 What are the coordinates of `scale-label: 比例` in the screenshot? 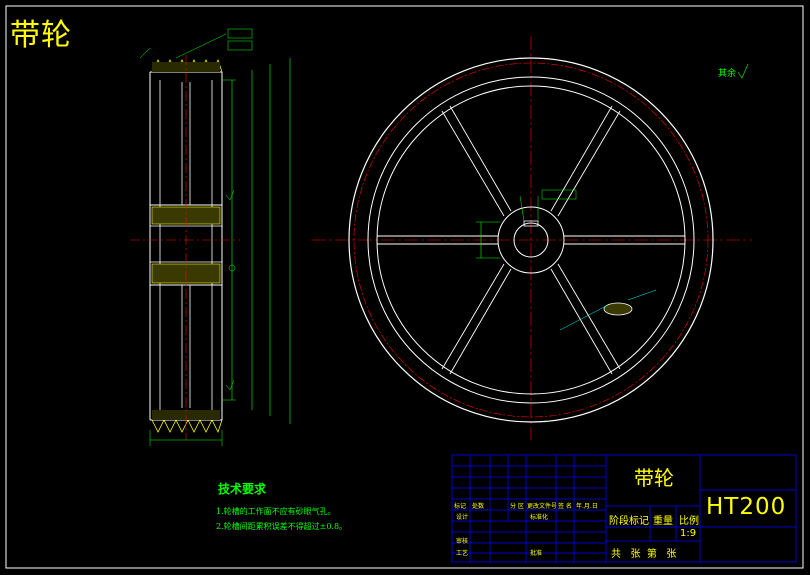 It's located at (689, 521).